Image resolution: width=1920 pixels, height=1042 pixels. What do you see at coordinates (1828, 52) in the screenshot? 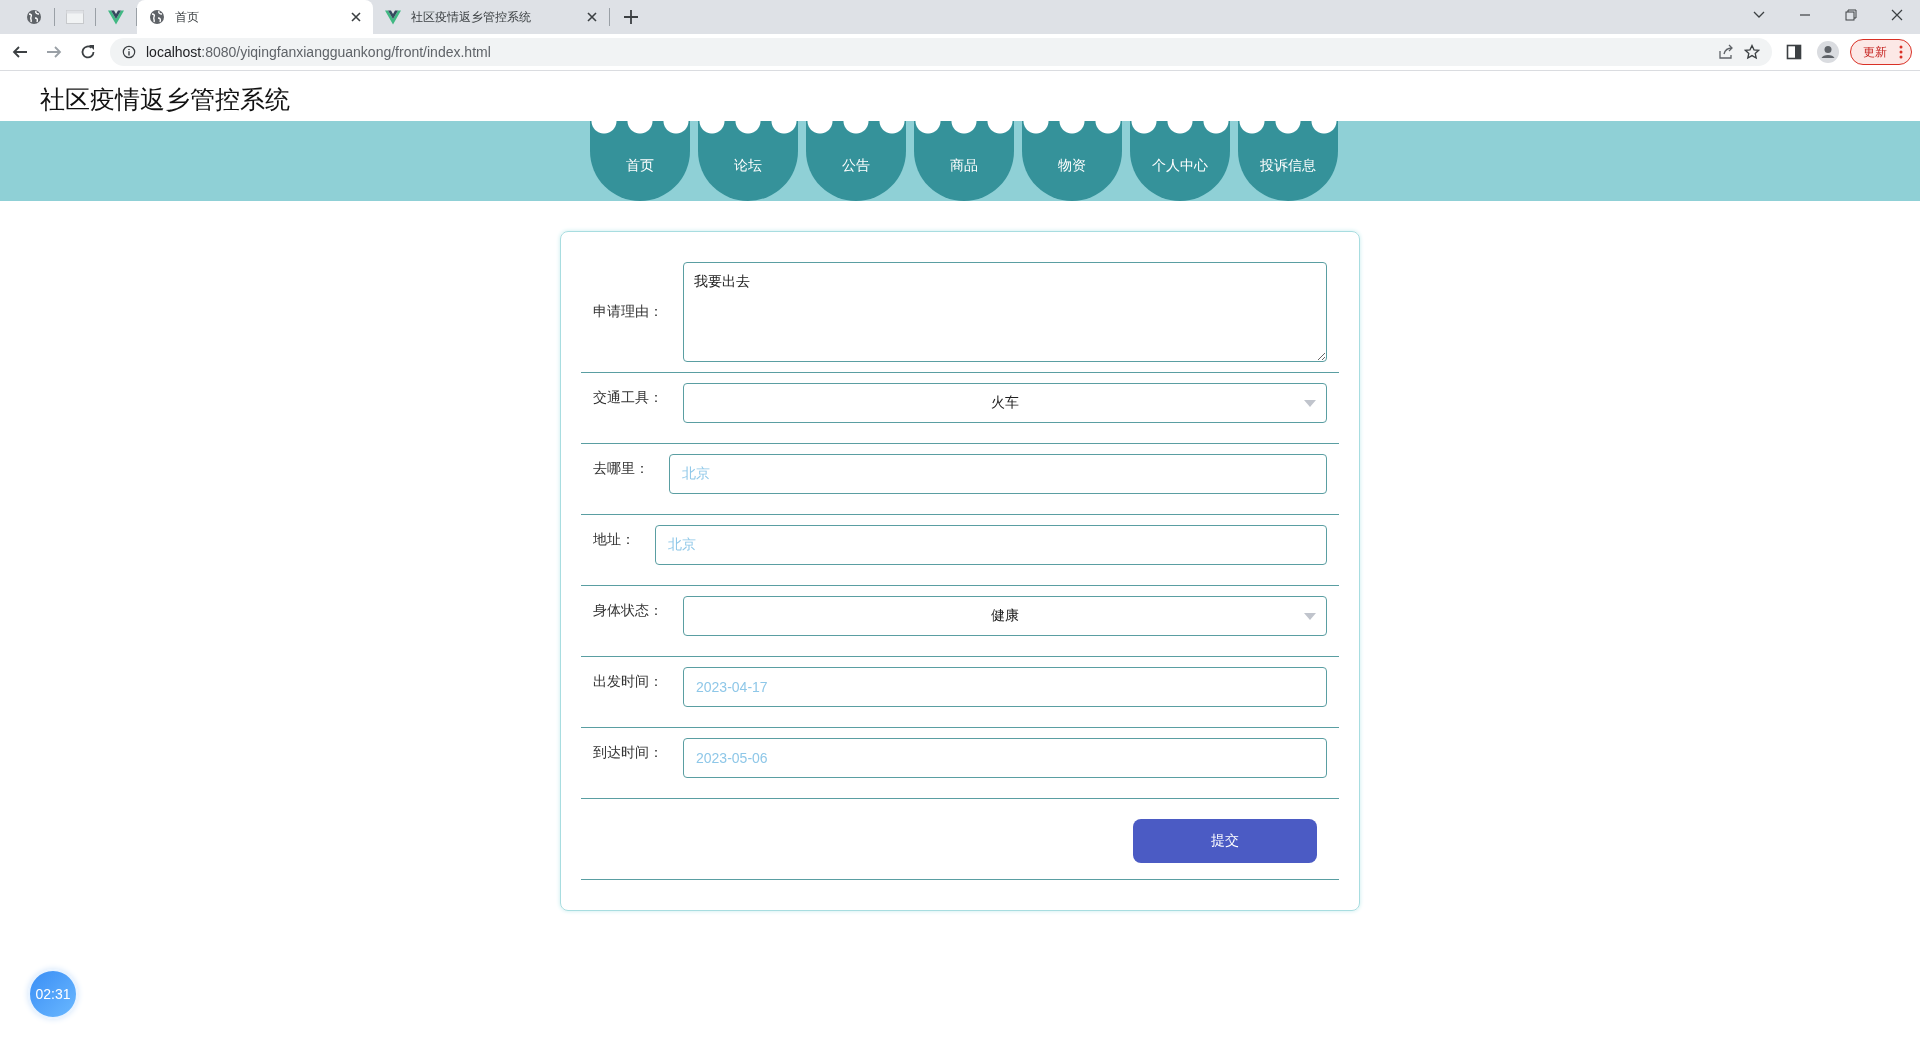
I see `profile-icon` at bounding box center [1828, 52].